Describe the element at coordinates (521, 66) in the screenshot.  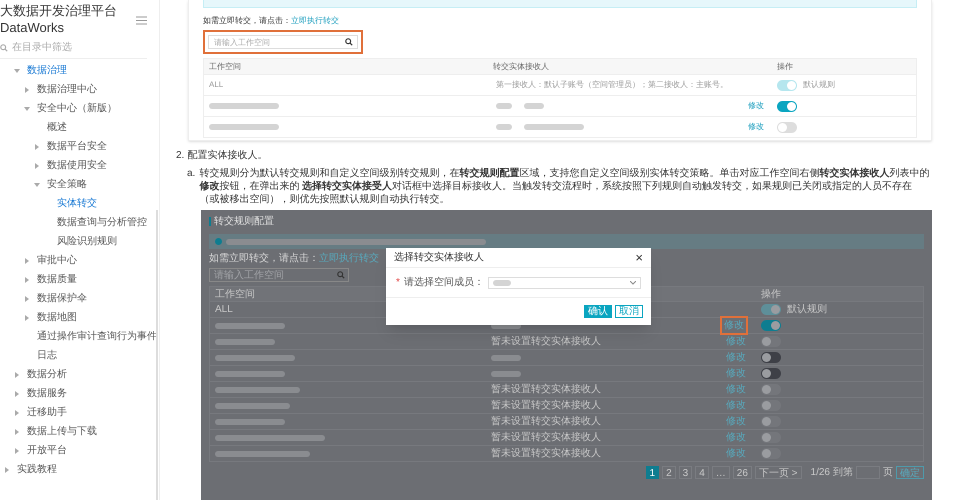
I see `column-header: 转交实体接收人` at that location.